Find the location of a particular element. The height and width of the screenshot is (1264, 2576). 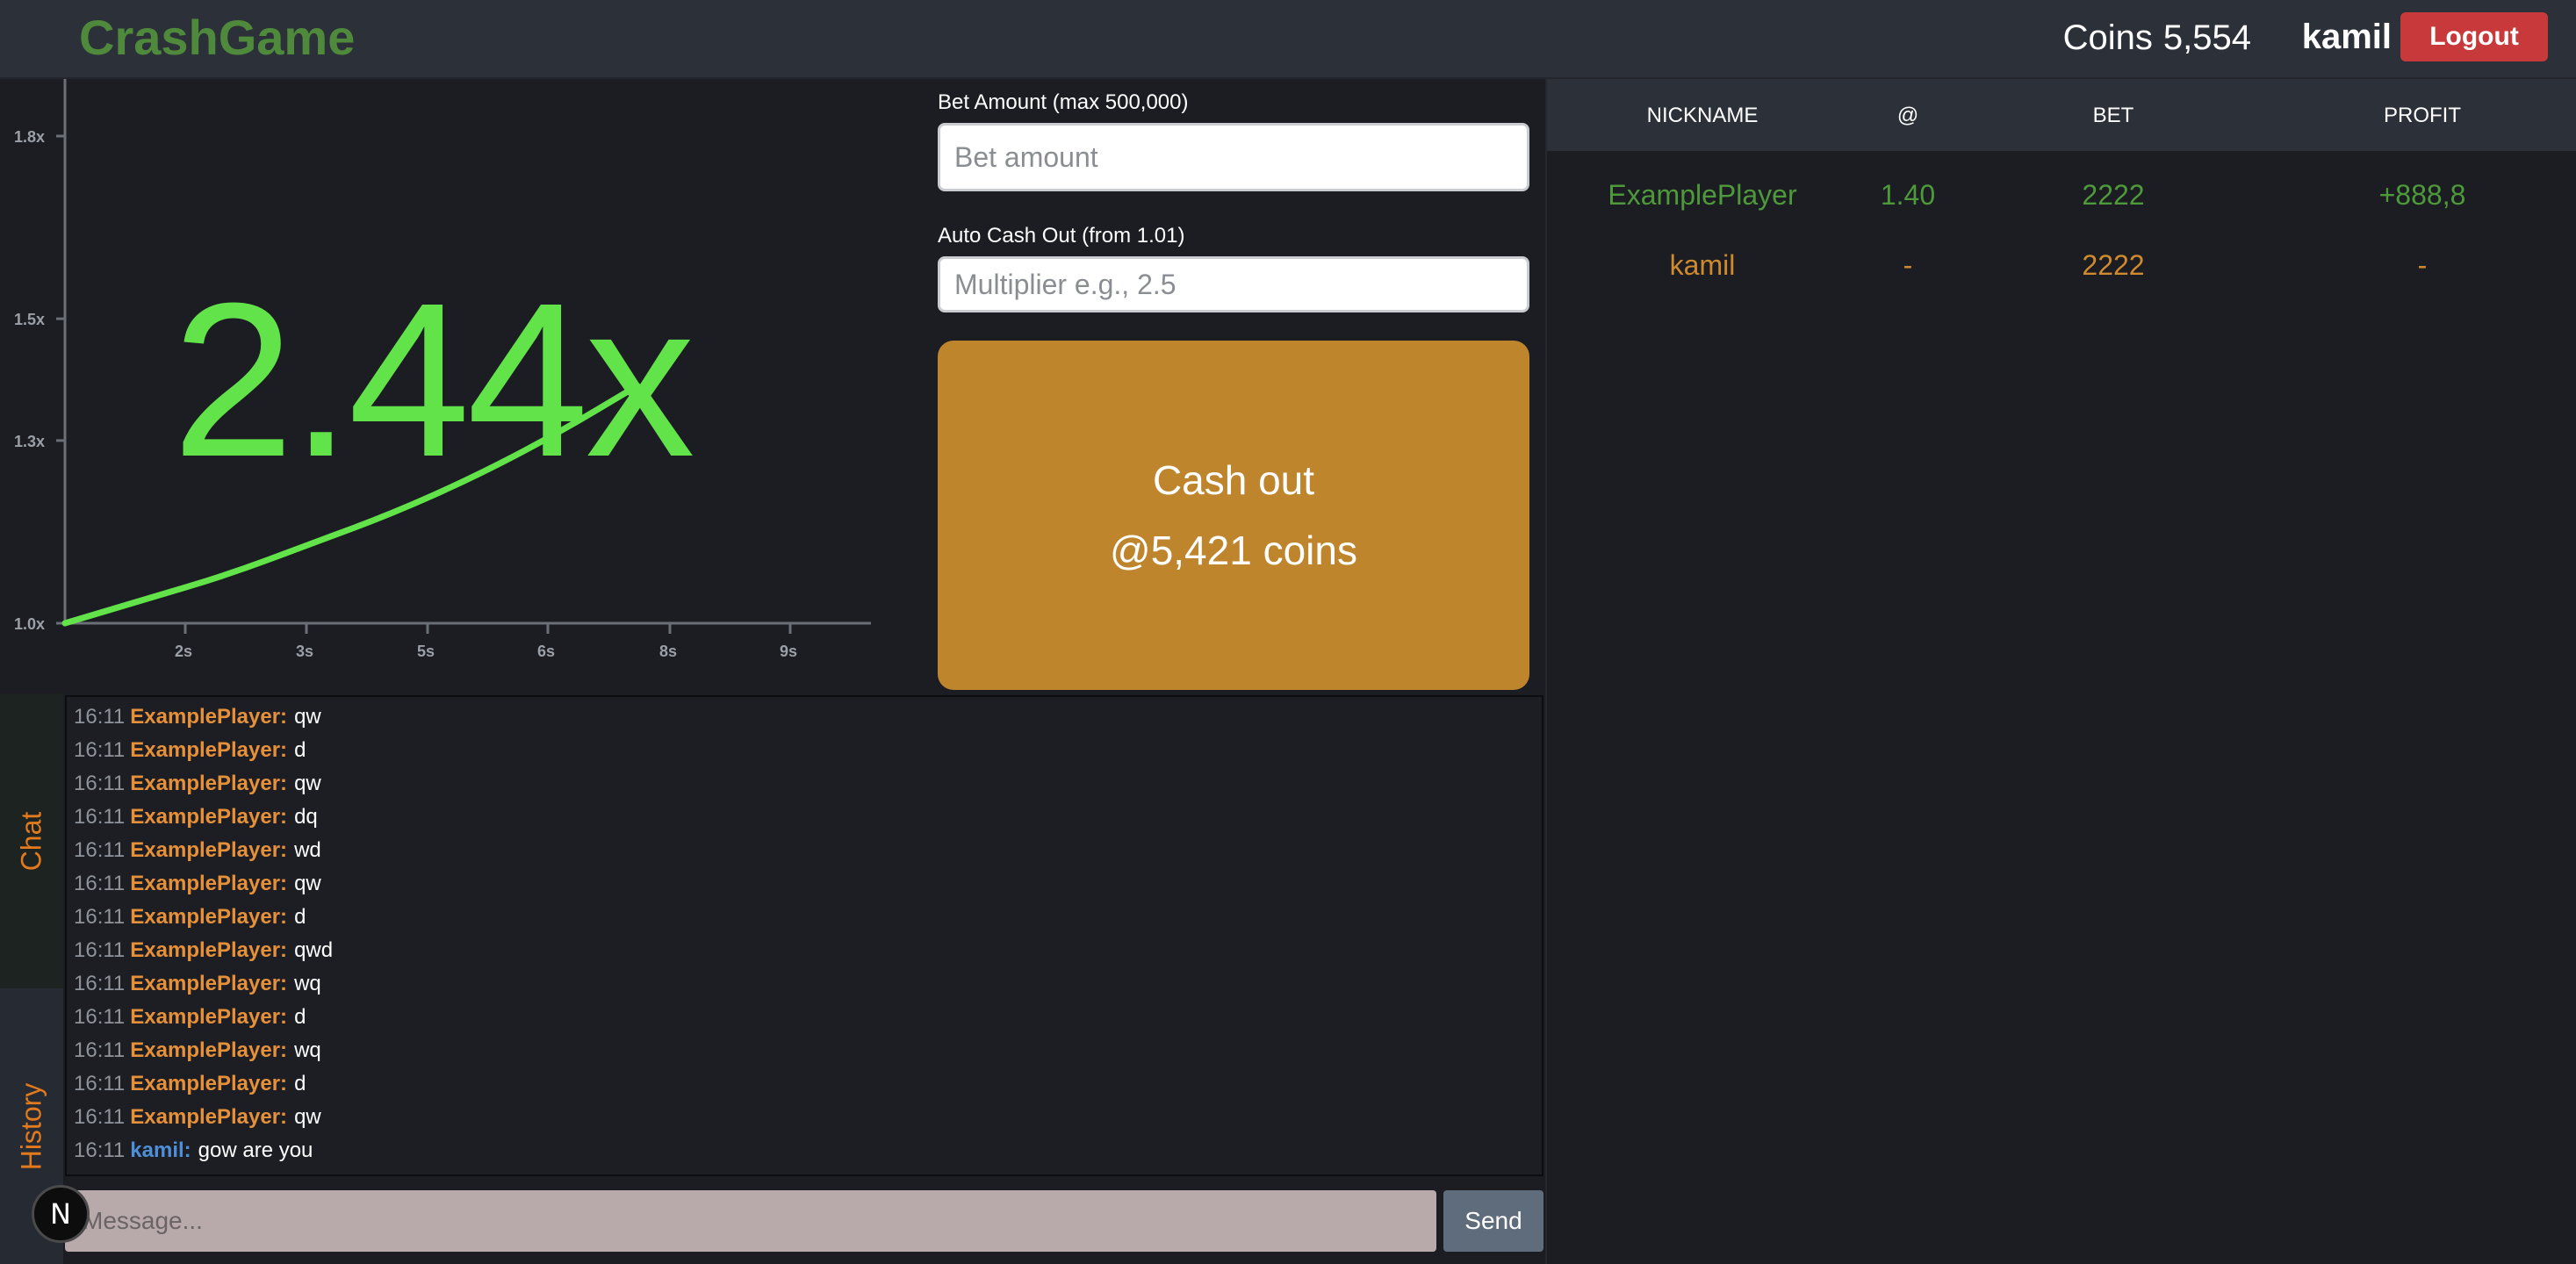

side-tabs: Chat History is located at coordinates (31, 978).